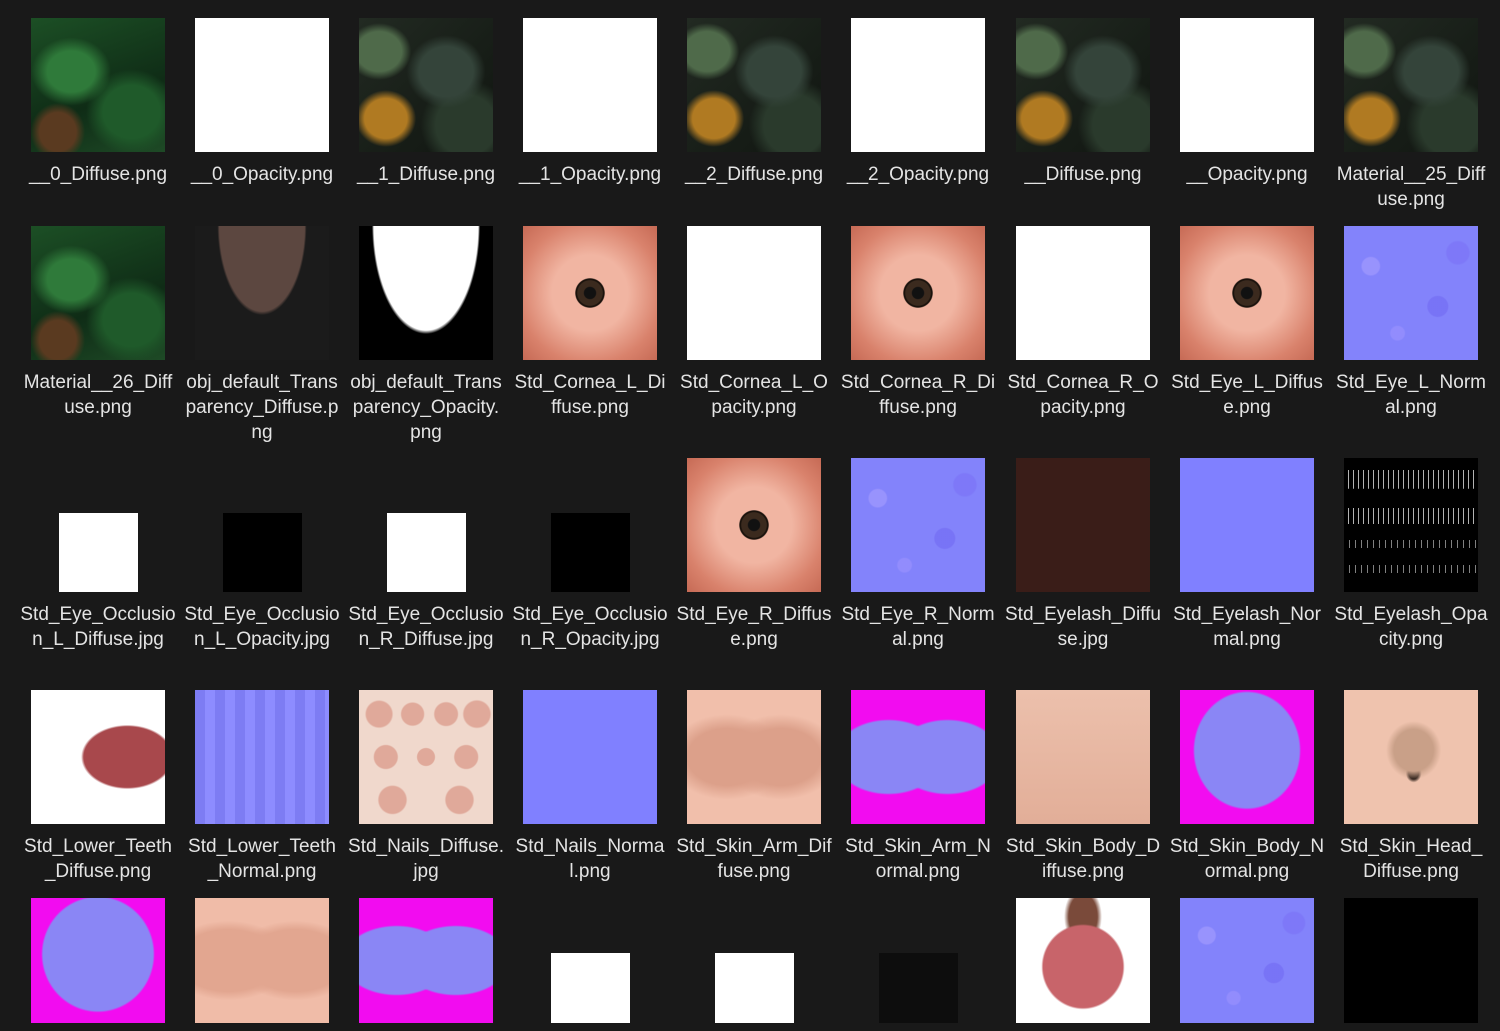  Describe the element at coordinates (426, 407) in the screenshot. I see `file-name: obj_default_Transparency_Opacity.png` at that location.